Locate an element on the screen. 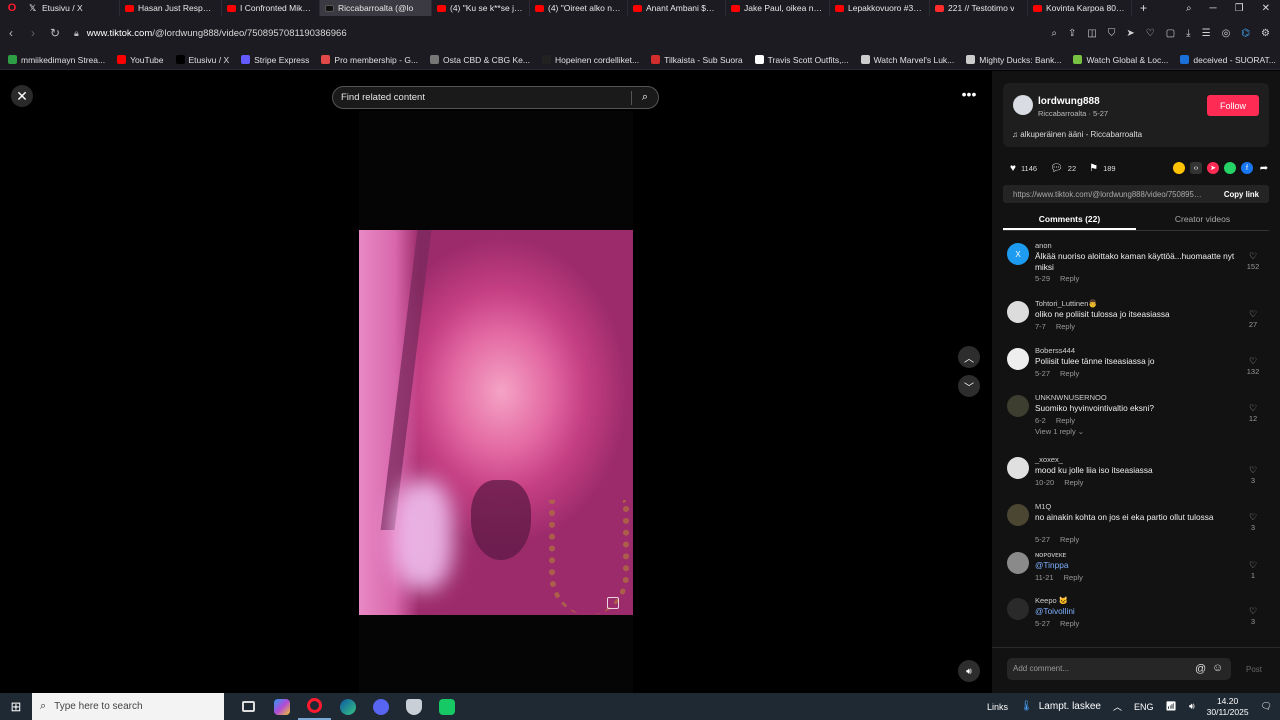  comment-username: _xoxex_ is located at coordinates (1049, 459).